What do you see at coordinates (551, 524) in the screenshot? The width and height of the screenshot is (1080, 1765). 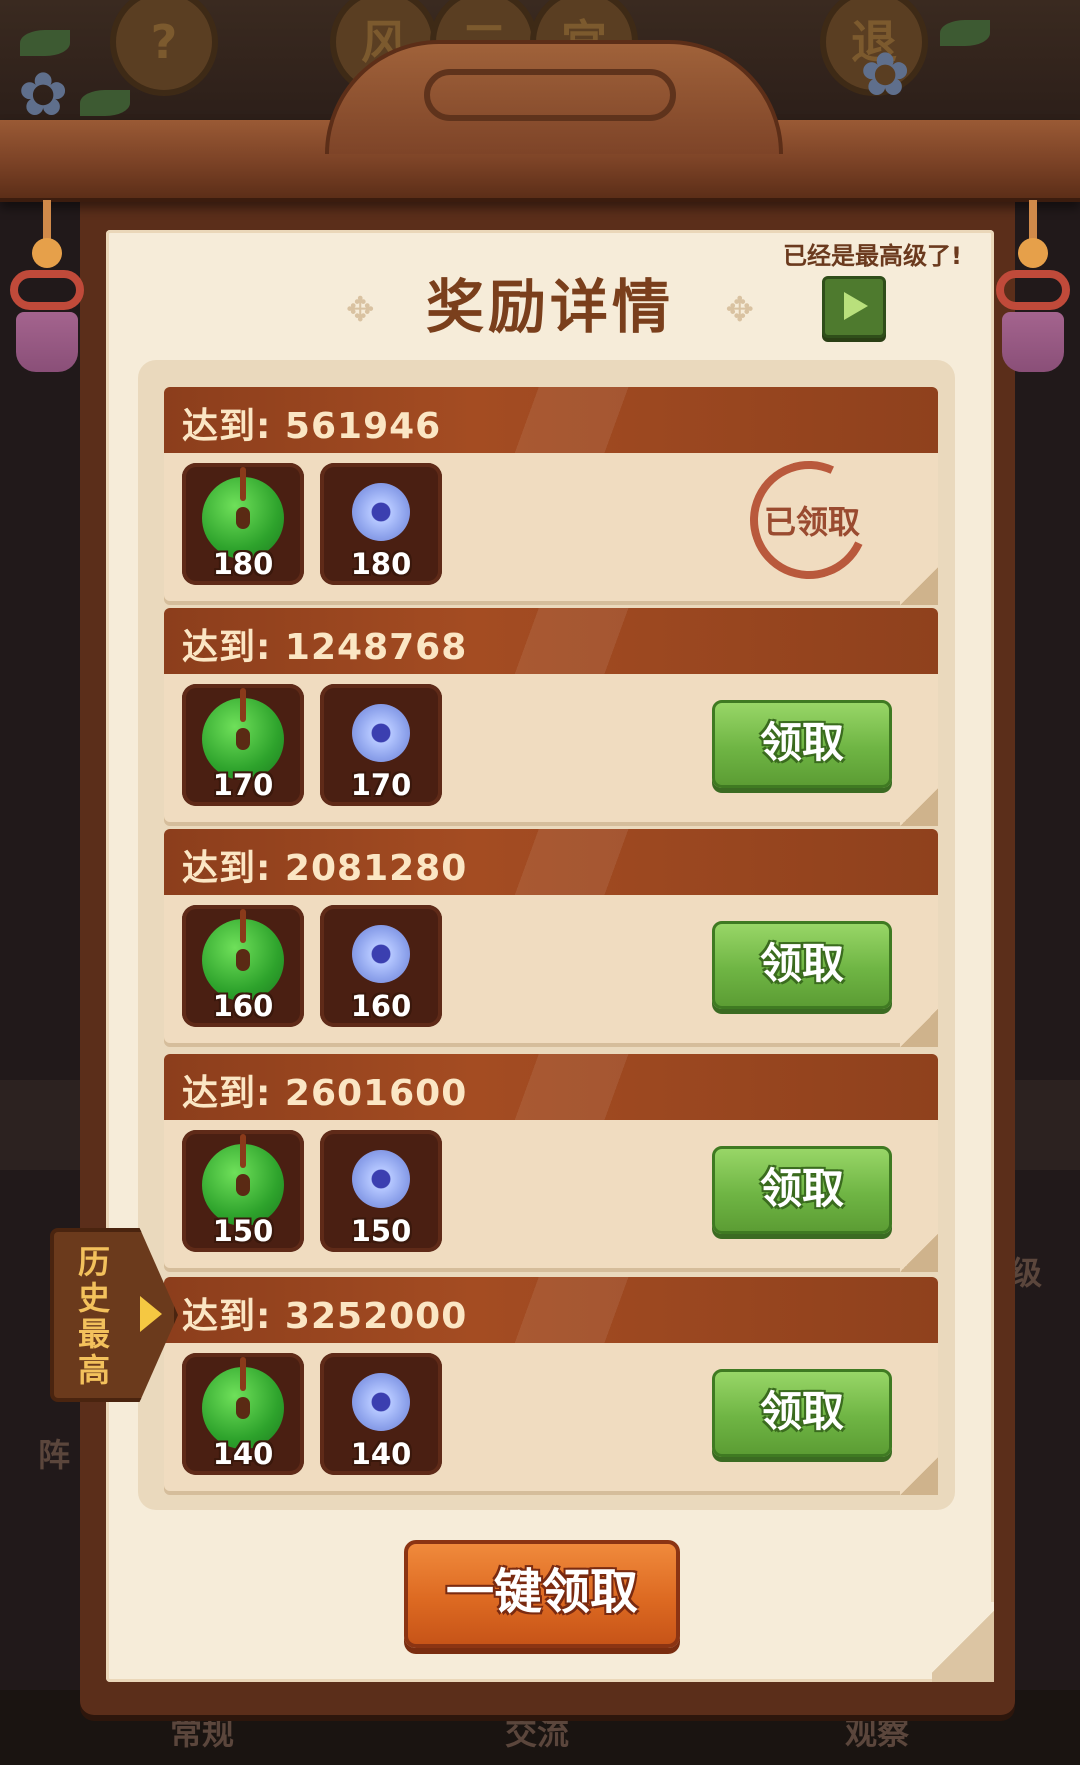 I see `reward-row-body: 180 180 已领取` at bounding box center [551, 524].